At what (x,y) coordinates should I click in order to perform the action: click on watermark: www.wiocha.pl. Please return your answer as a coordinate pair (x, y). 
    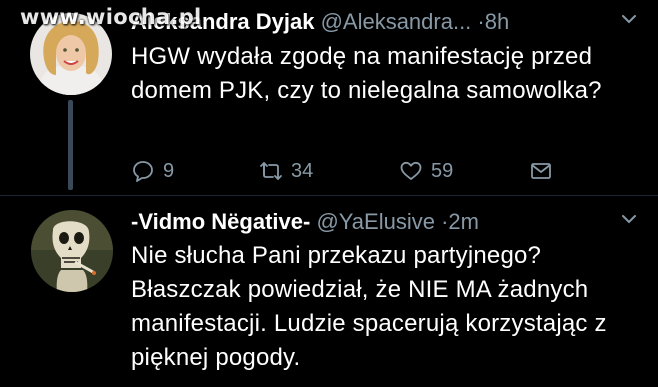
    Looking at the image, I should click on (111, 17).